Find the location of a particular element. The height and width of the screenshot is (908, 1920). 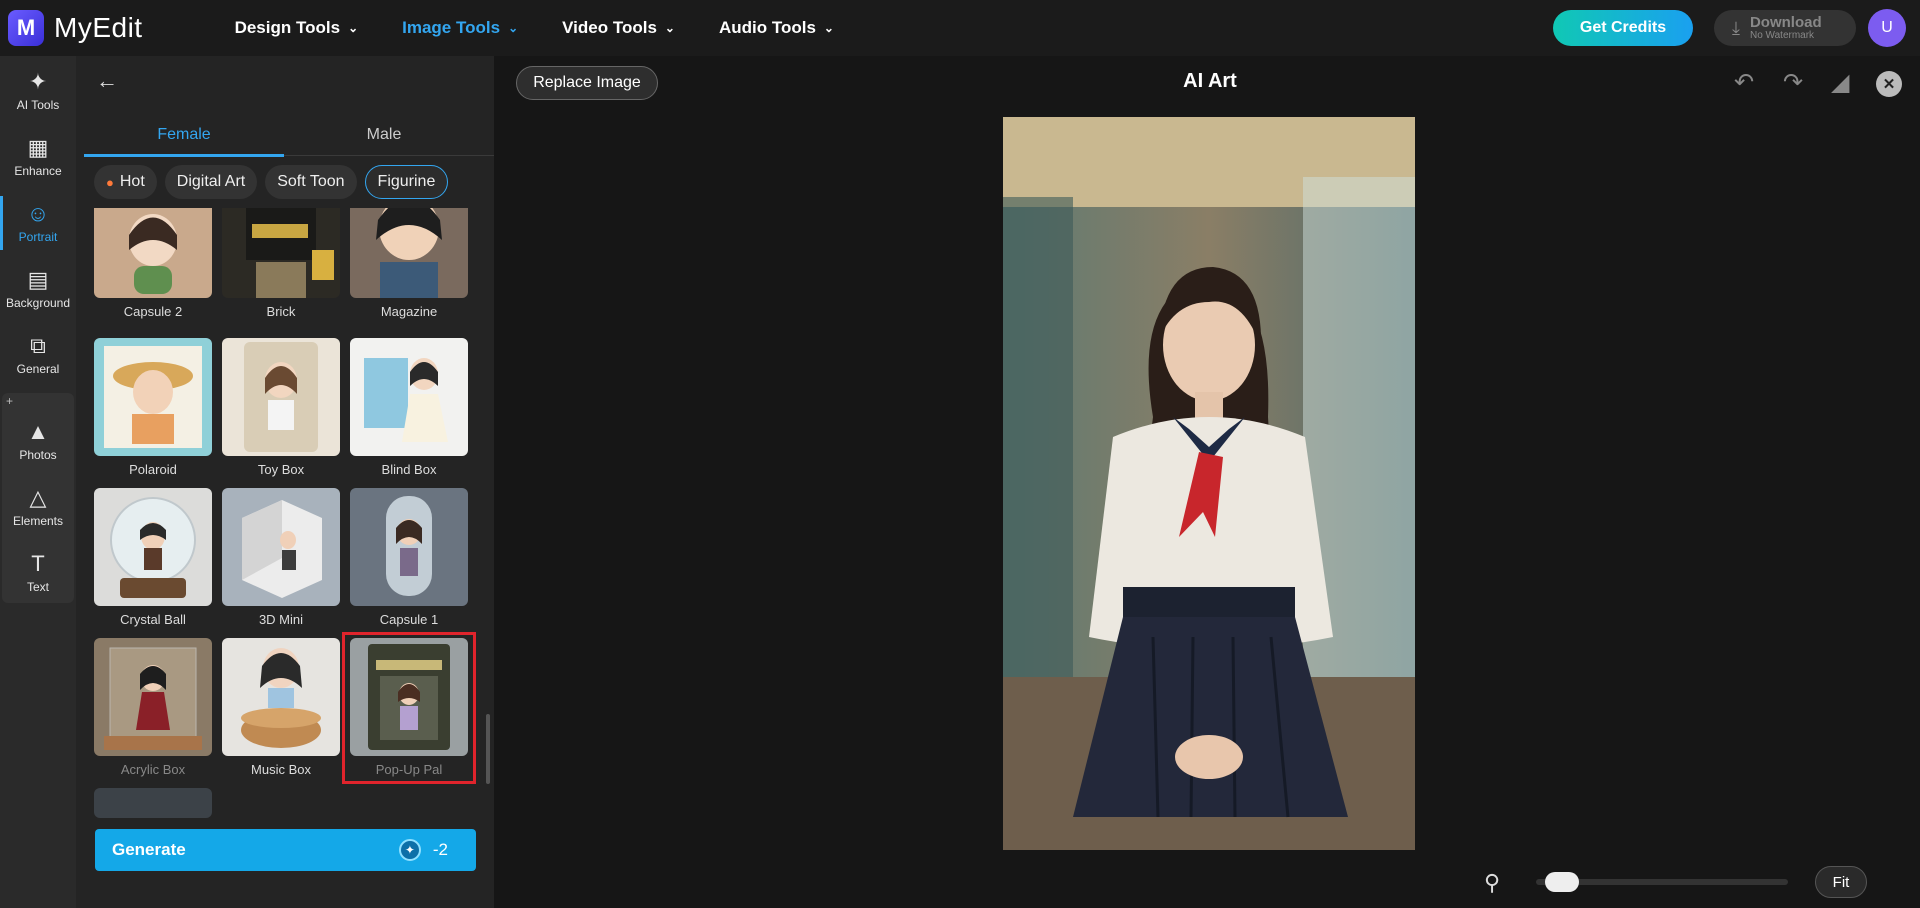

nav-label: Image Tools is located at coordinates (451, 27).